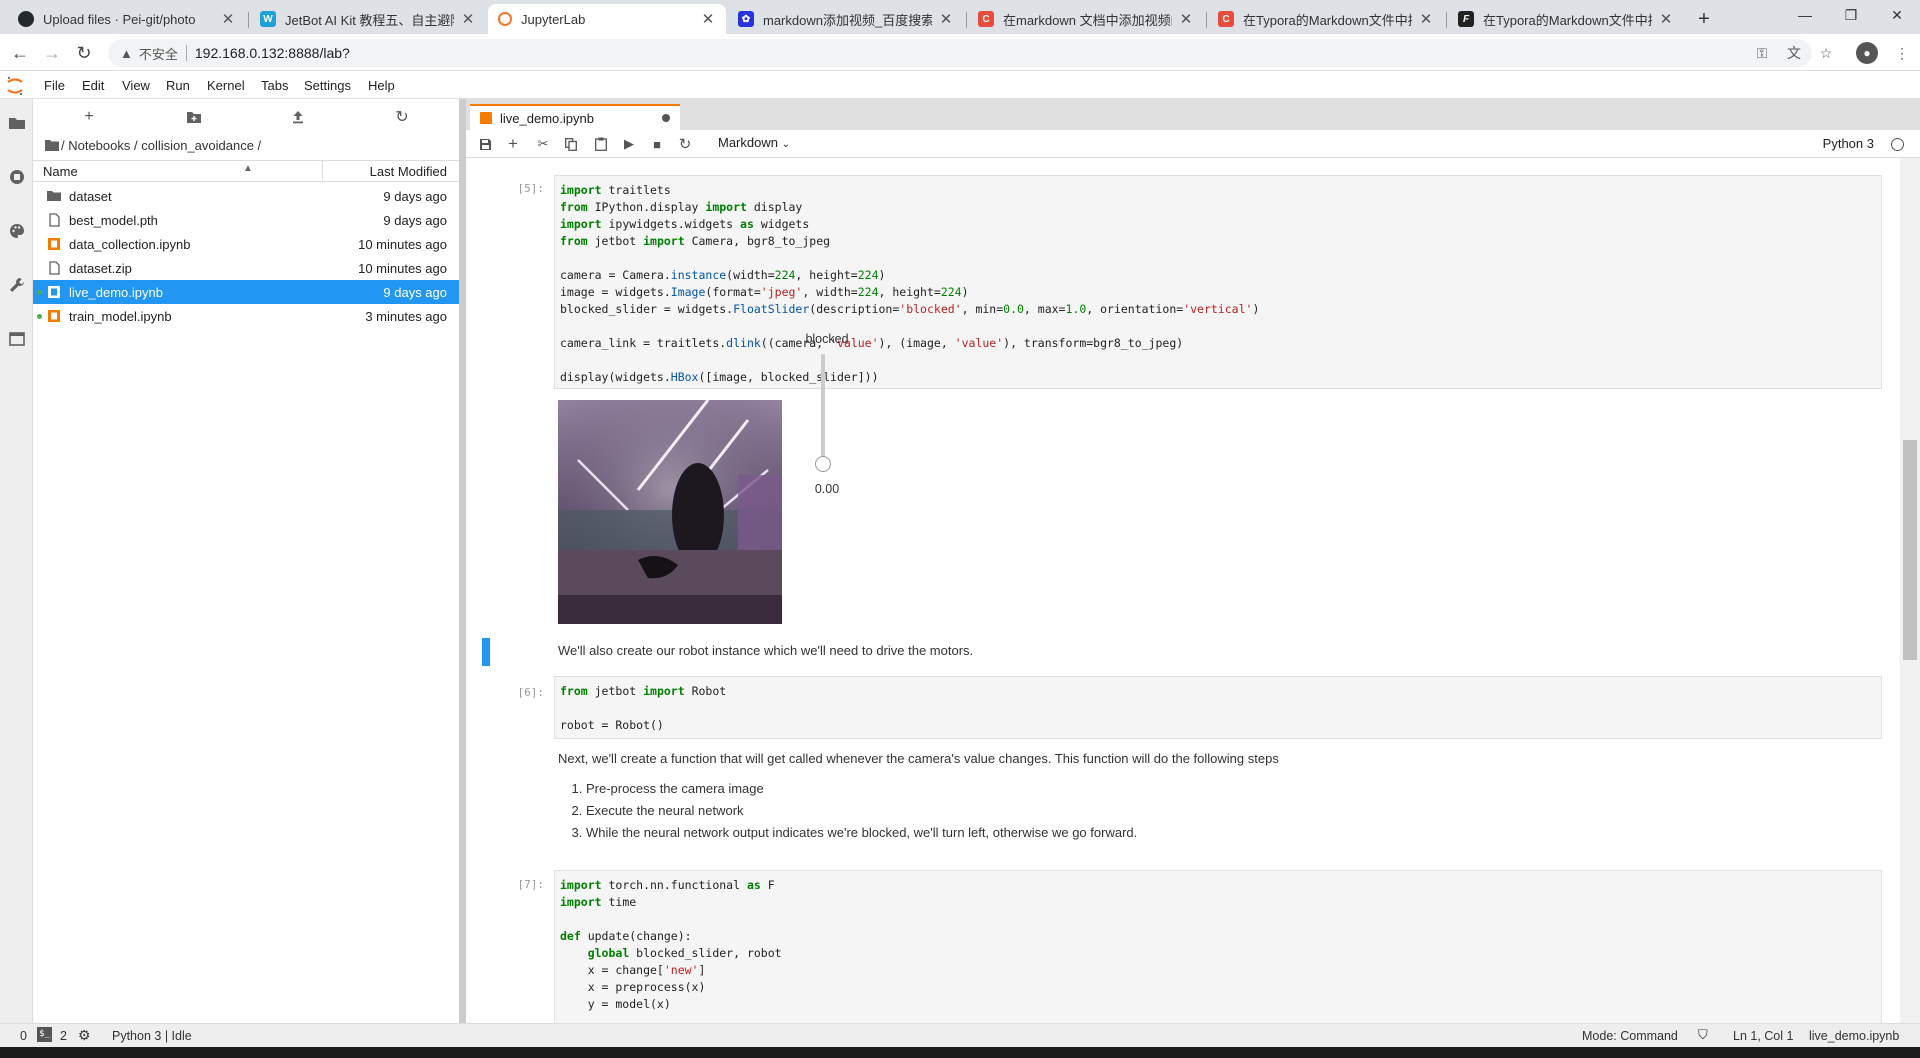  Describe the element at coordinates (246, 292) in the screenshot. I see `file-row-selected: live_demo.ipynb 9 days ago` at that location.